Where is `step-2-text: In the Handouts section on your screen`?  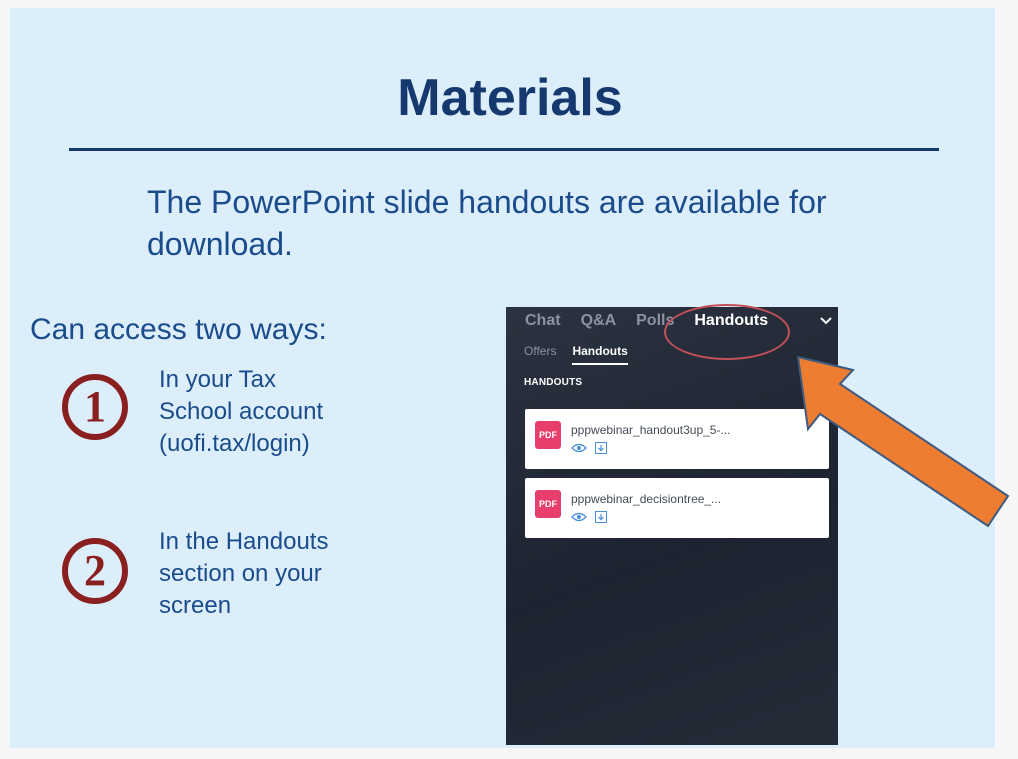
step-2-text: In the Handouts section on your screen is located at coordinates (243, 574).